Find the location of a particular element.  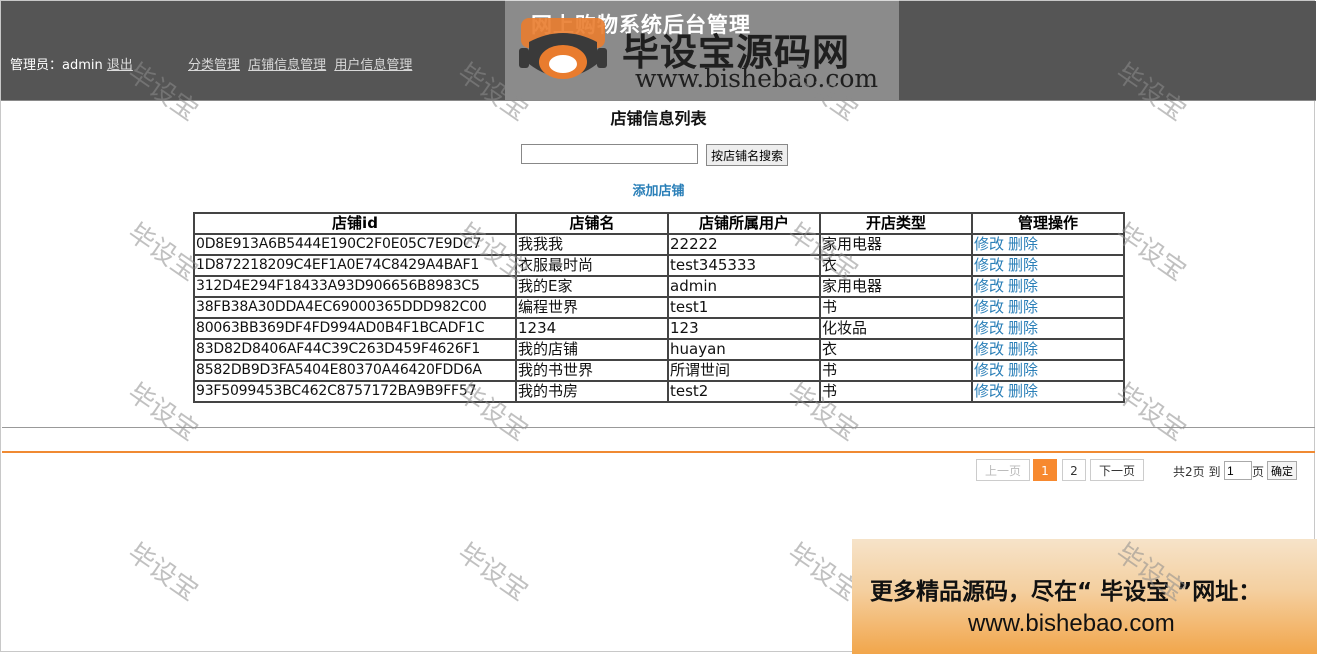

promo-url: www.bishebao.com is located at coordinates (1071, 623).